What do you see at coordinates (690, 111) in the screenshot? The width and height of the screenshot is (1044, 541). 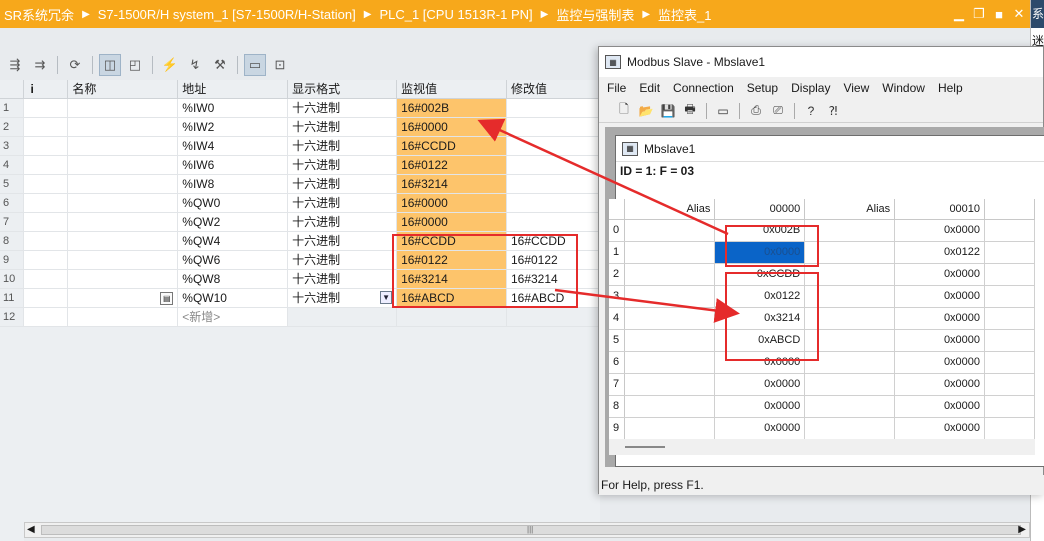 I see `print-icon: 🖶` at bounding box center [690, 111].